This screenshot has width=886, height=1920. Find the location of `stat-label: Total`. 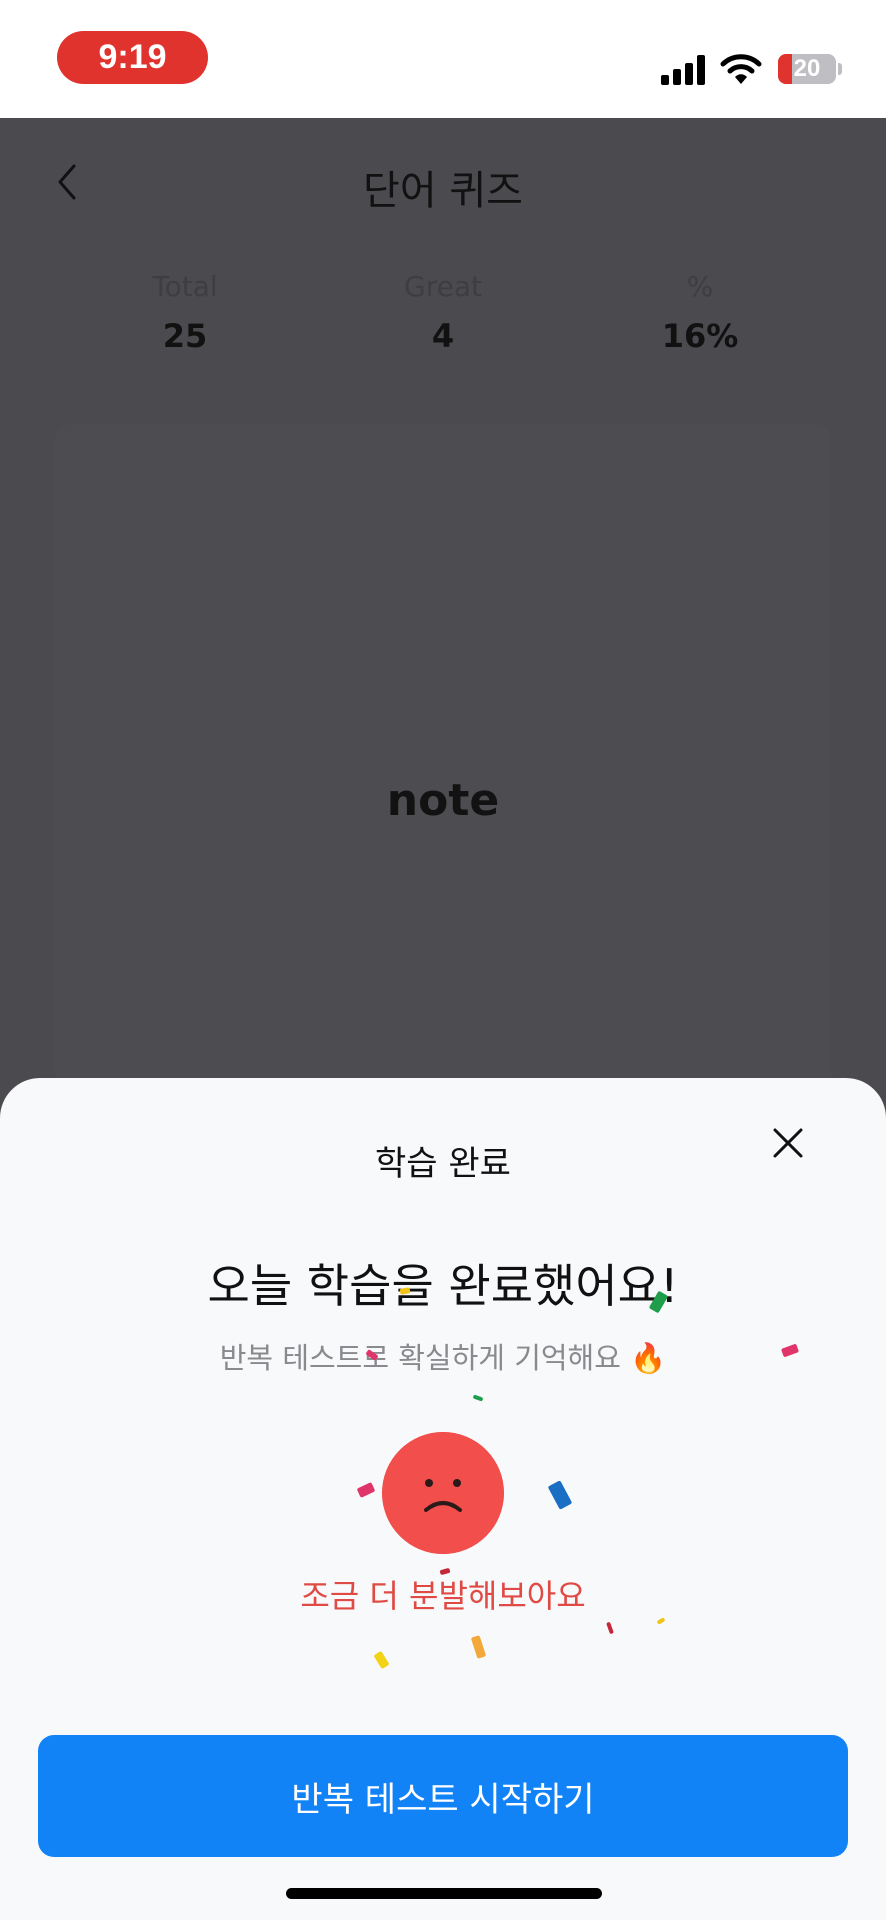

stat-label: Total is located at coordinates (185, 286).